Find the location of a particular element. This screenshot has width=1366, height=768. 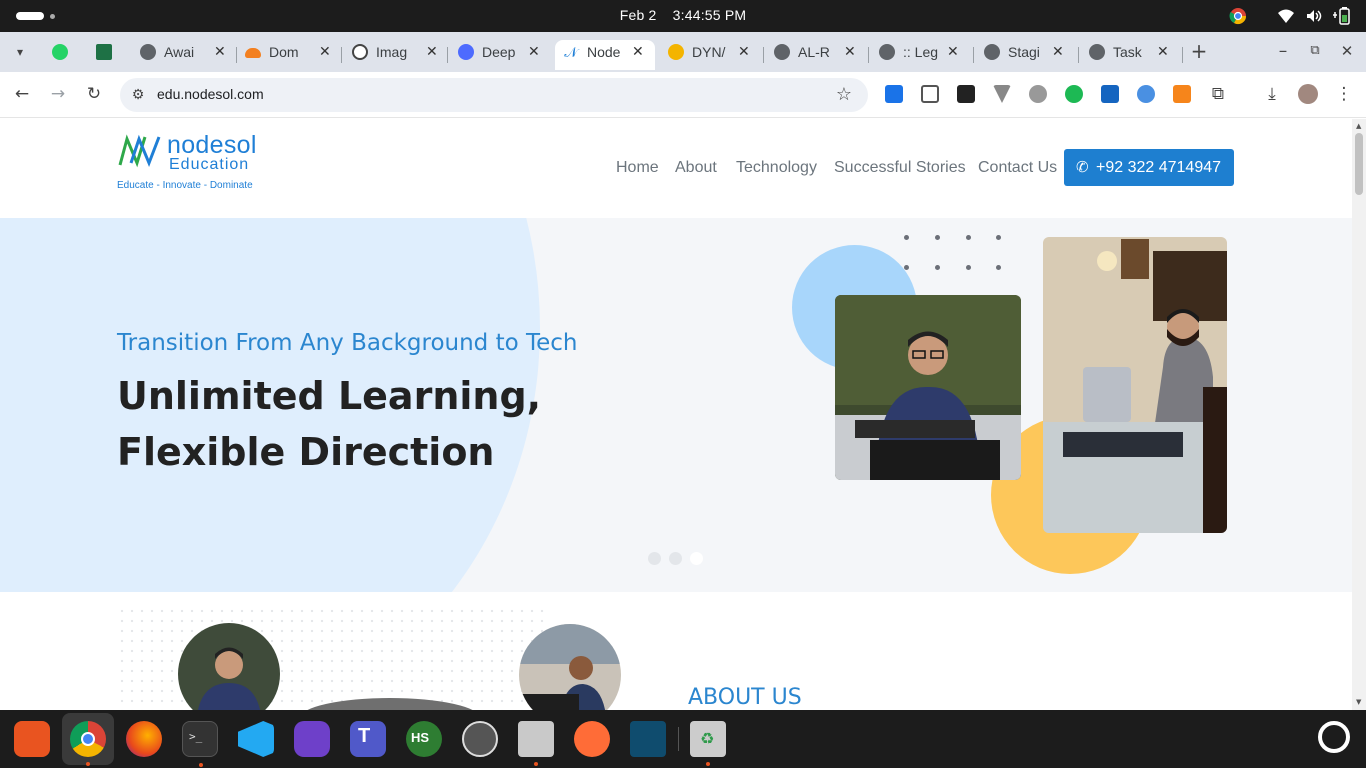

tab-deepseek: Deep ✕ is located at coordinates (505, 55).